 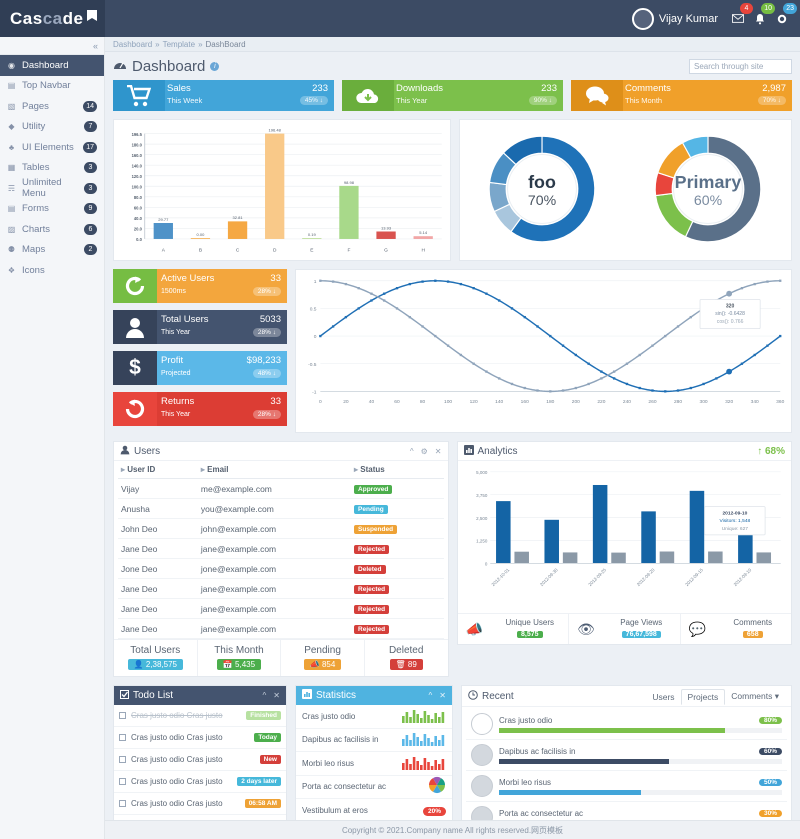 What do you see at coordinates (52, 168) in the screenshot?
I see `sidebar-item-tables: ▦ Tables 3` at bounding box center [52, 168].